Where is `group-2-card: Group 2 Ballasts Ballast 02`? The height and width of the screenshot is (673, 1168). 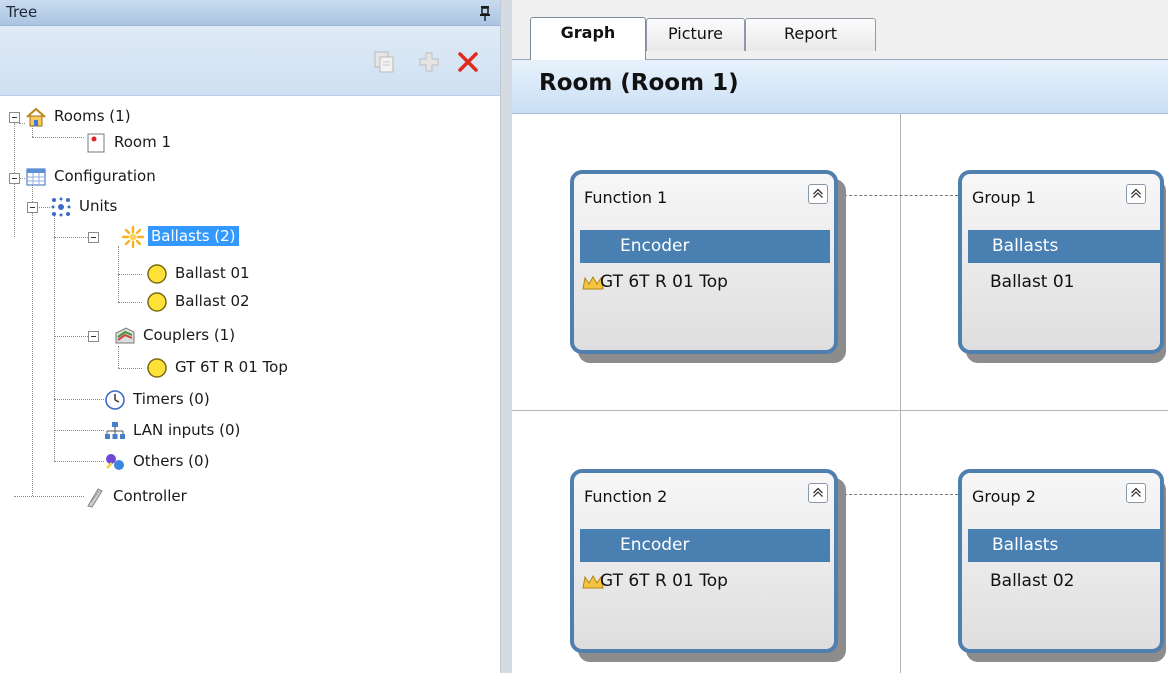
group-2-card: Group 2 Ballasts Ballast 02 is located at coordinates (1061, 561).